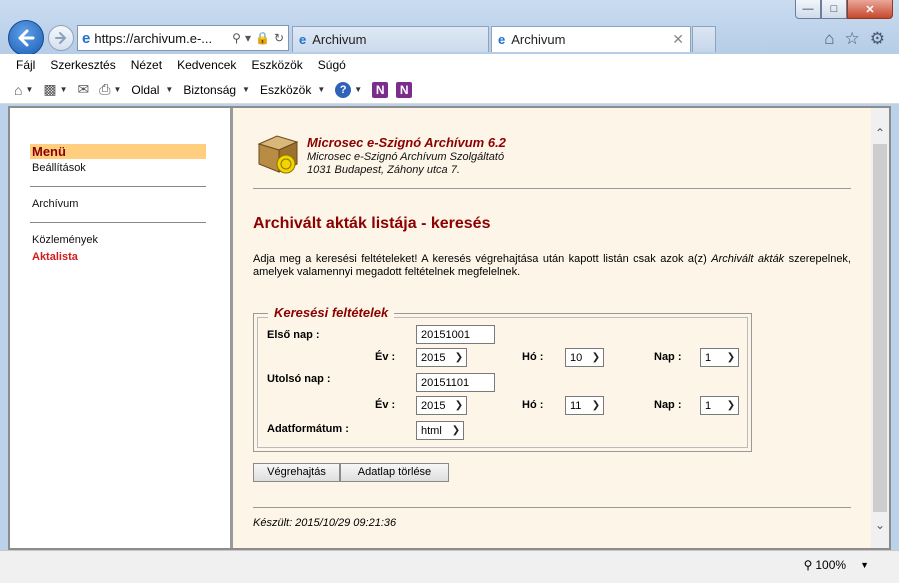 This screenshot has width=899, height=583. What do you see at coordinates (808, 9) in the screenshot?
I see `minimize-button: —` at bounding box center [808, 9].